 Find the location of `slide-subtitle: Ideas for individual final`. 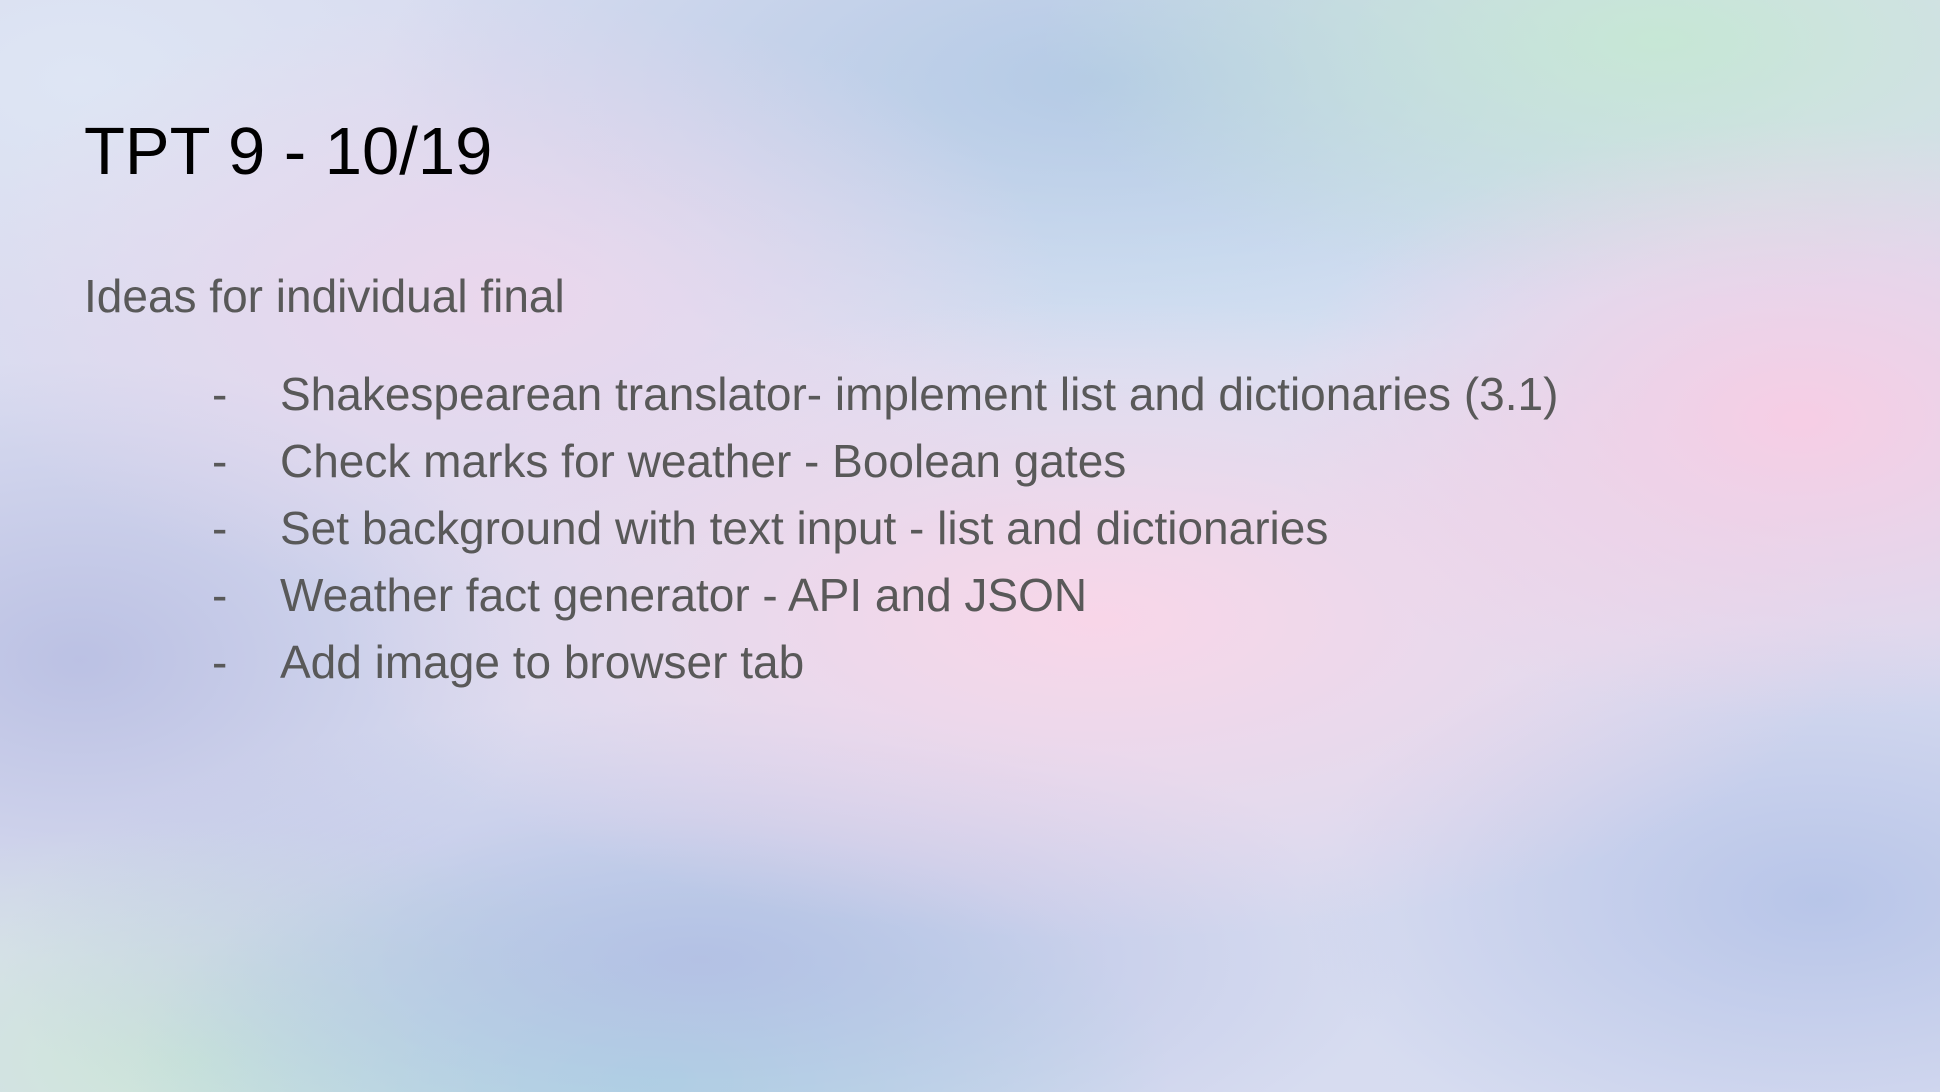

slide-subtitle: Ideas for individual final is located at coordinates (324, 296).